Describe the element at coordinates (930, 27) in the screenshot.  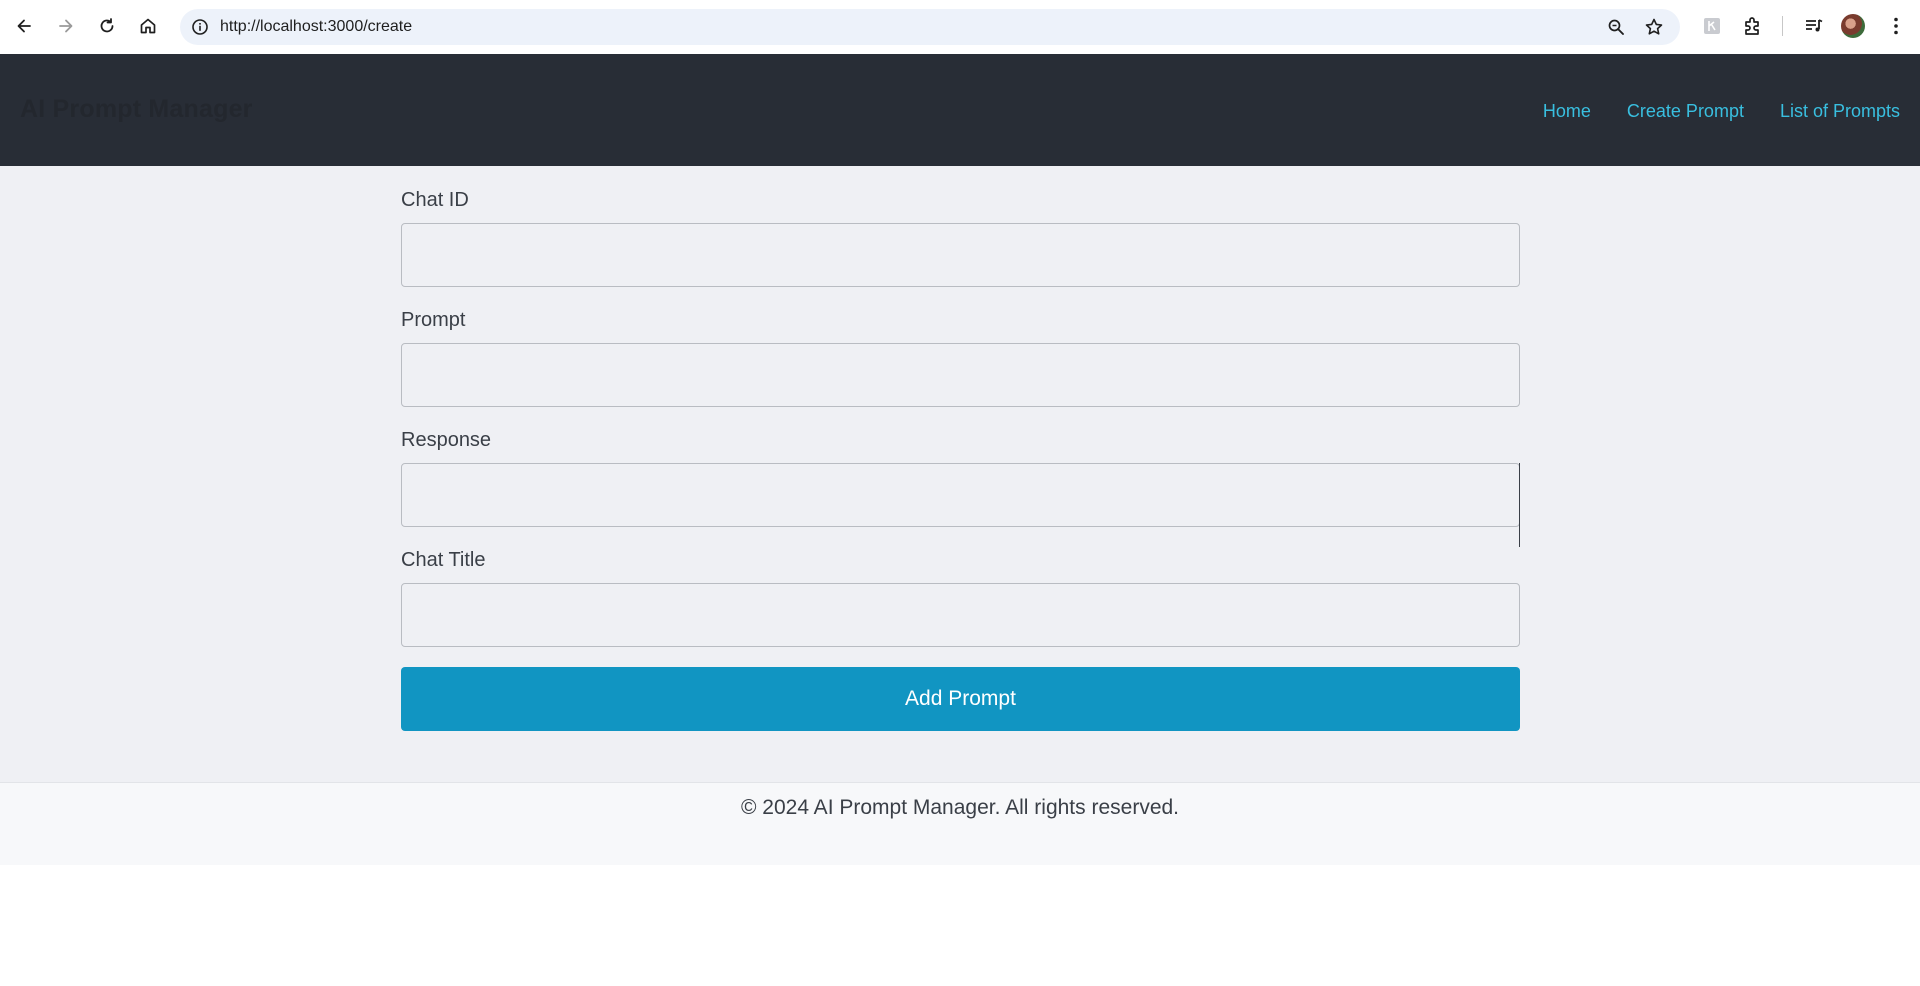
I see `address-bar: http://localhost:3000/create` at that location.